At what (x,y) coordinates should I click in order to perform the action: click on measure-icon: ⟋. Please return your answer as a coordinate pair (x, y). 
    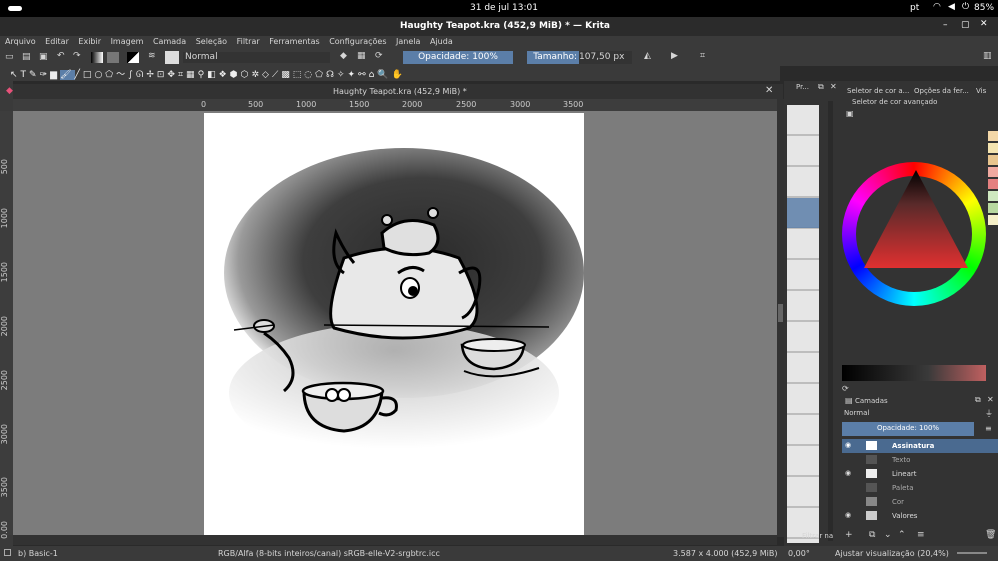
    Looking at the image, I should click on (276, 75).